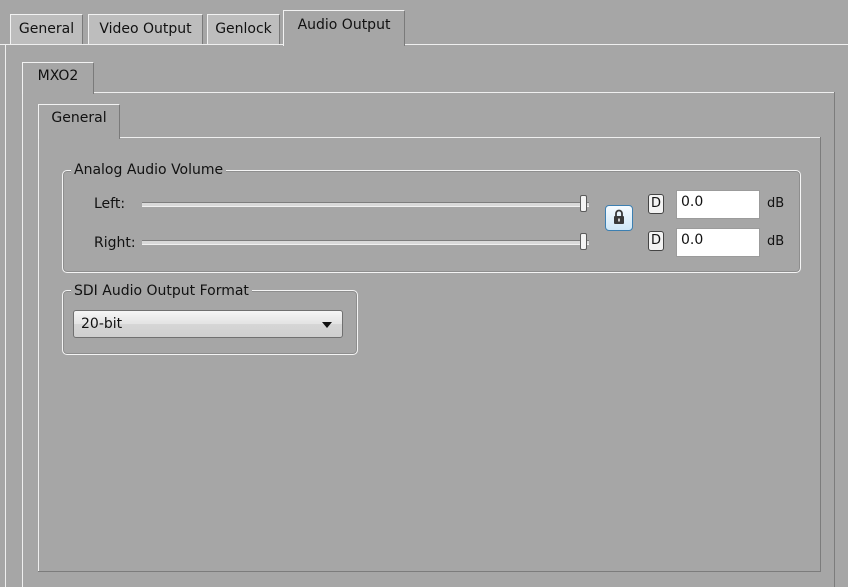  Describe the element at coordinates (656, 241) in the screenshot. I see `right-default-button: D` at that location.